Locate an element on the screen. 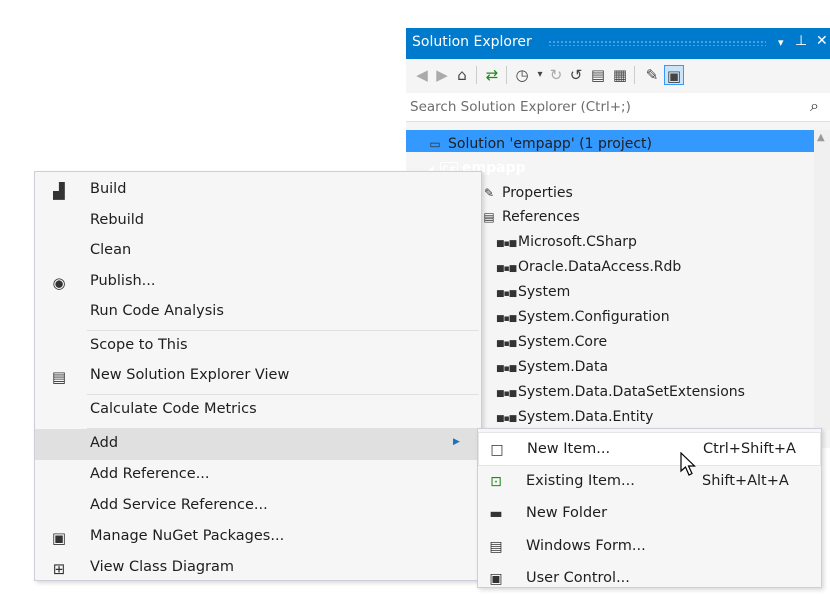  tree-node-reference: ■▪■ System.Data is located at coordinates (552, 367).